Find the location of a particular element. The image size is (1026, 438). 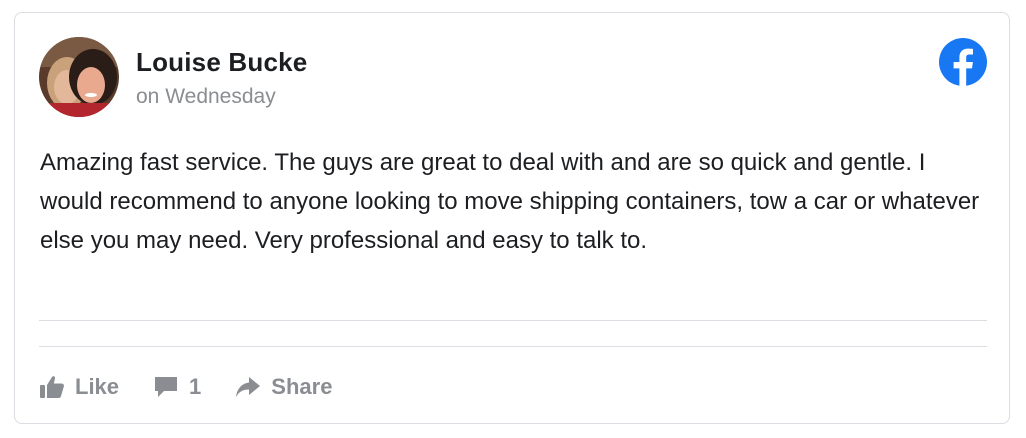

share-arrow-icon is located at coordinates (248, 387).